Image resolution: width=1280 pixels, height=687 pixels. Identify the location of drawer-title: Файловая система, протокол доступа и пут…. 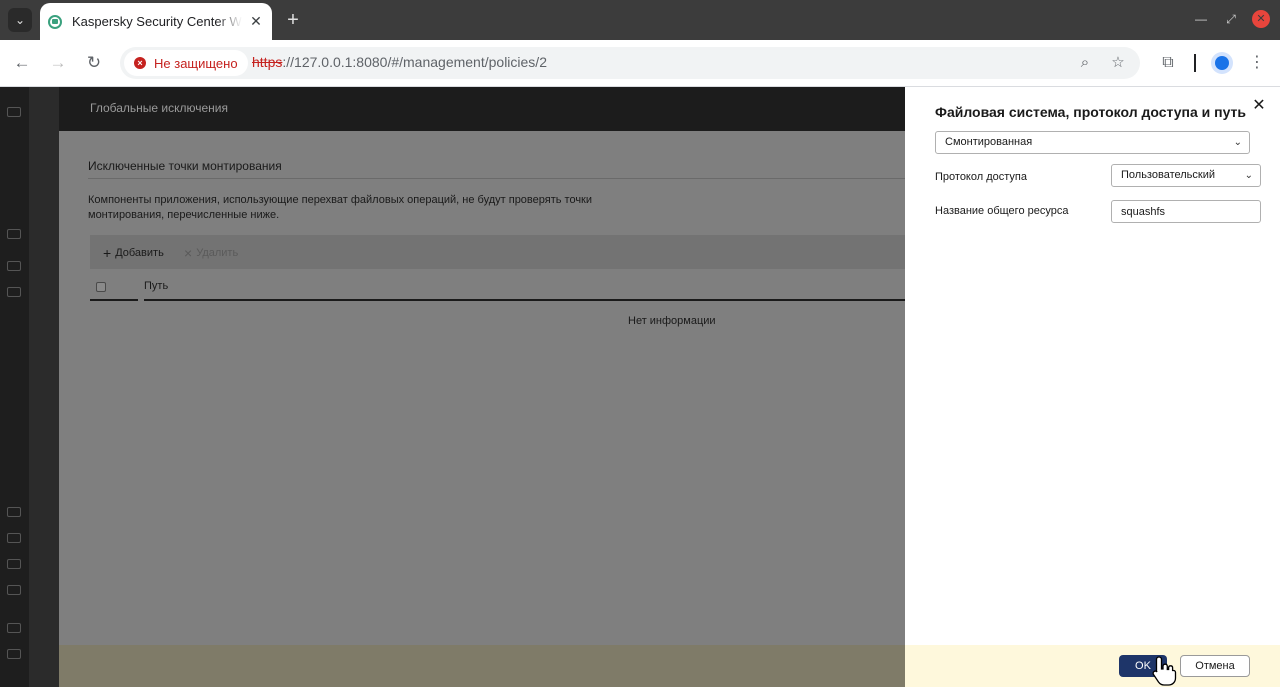
(1091, 112).